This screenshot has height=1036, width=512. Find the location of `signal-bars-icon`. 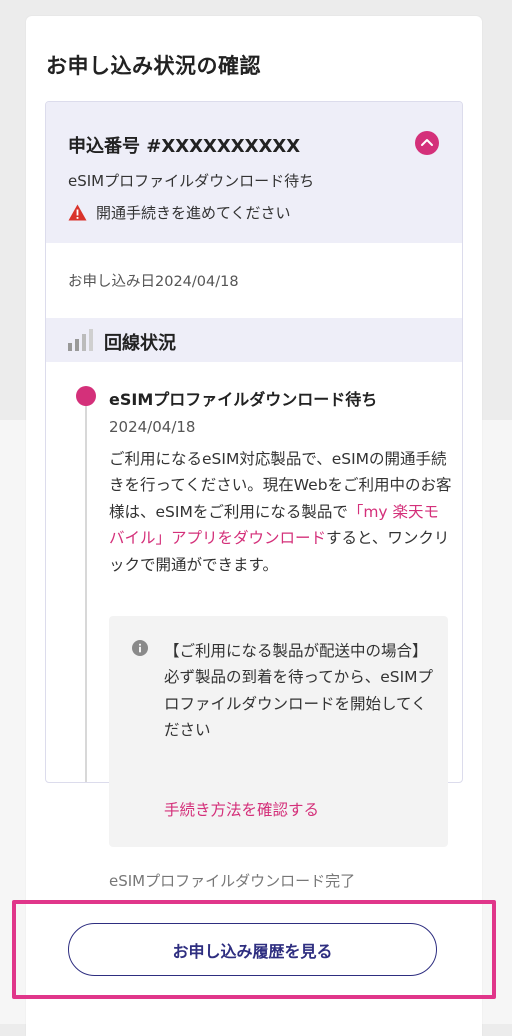

signal-bars-icon is located at coordinates (80, 340).